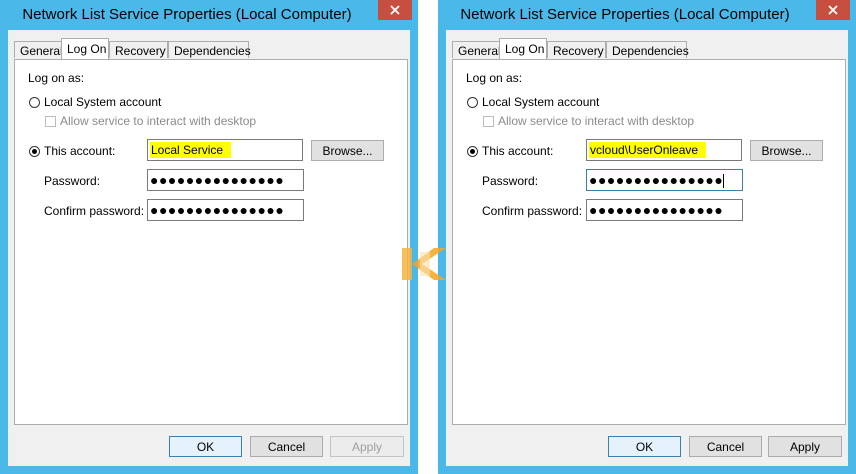 This screenshot has width=856, height=474. I want to click on text-caret, so click(724, 181).